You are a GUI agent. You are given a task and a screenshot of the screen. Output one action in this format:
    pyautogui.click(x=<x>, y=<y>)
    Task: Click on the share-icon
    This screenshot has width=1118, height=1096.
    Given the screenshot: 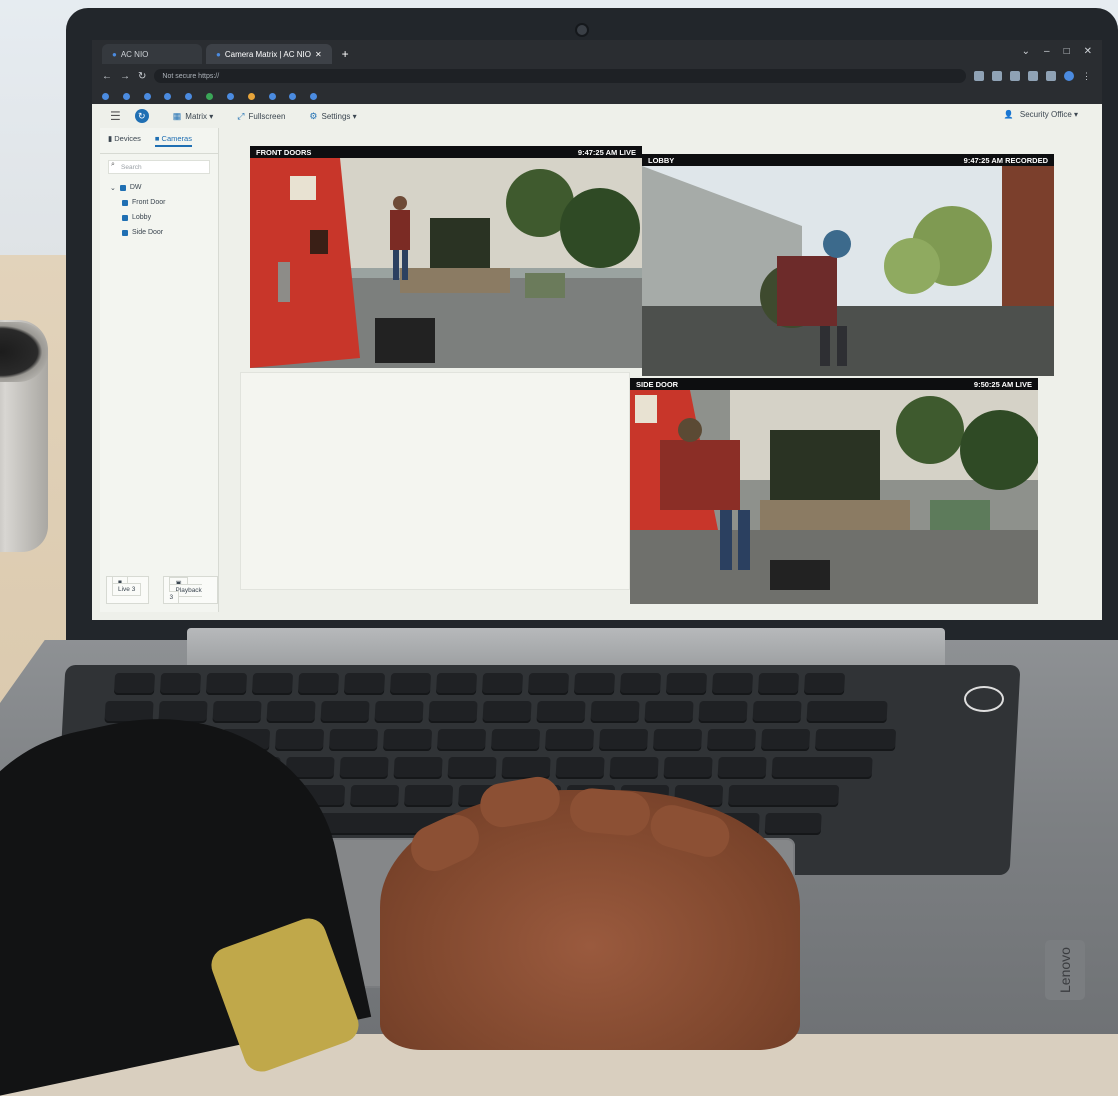 What is the action you would take?
    pyautogui.click(x=979, y=76)
    